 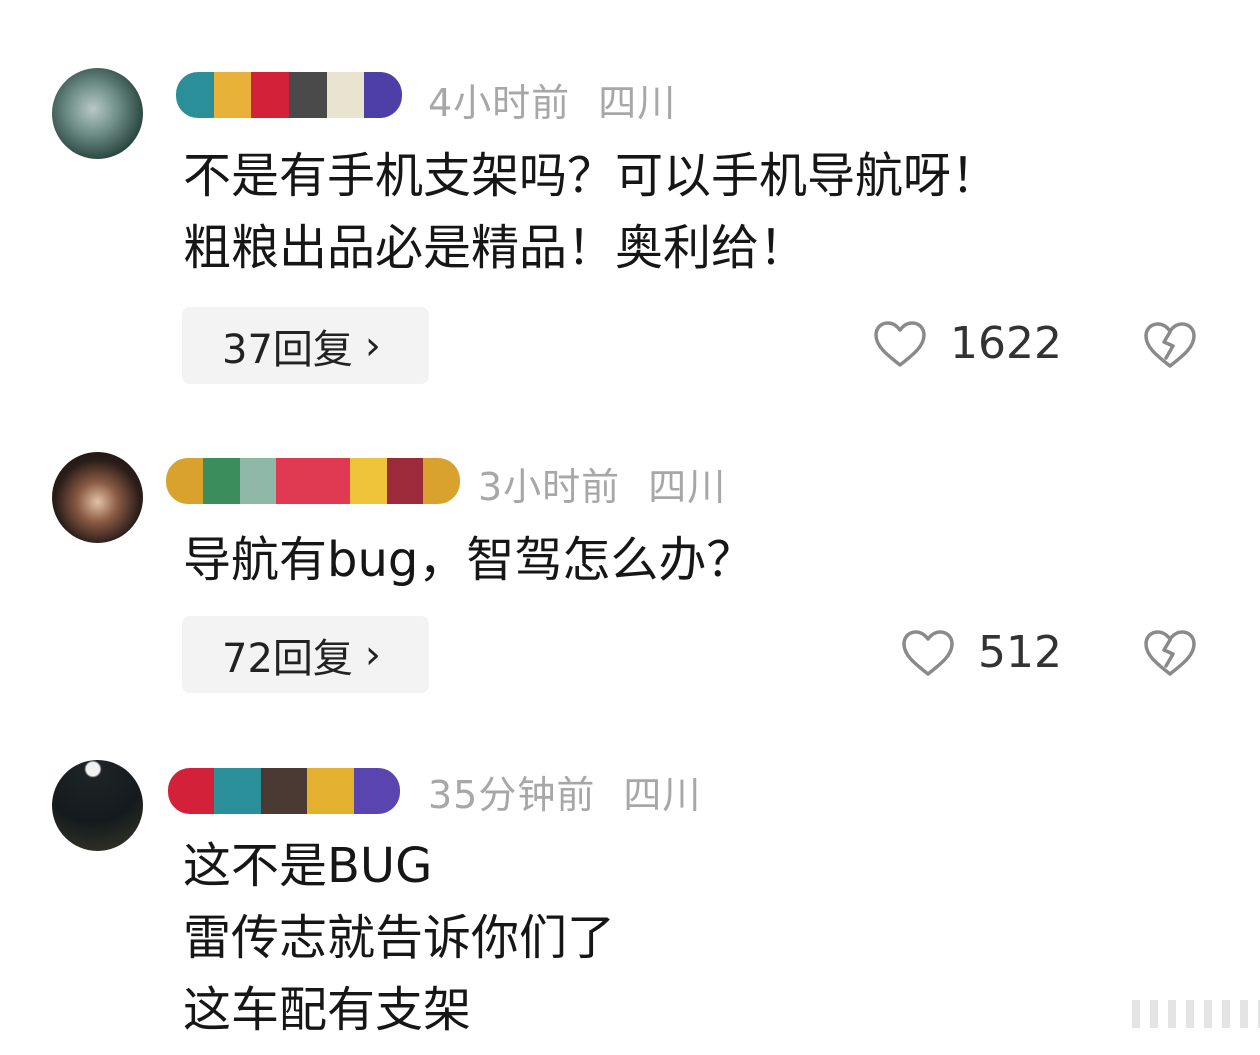 I want to click on view-replies-button: 37回复 ›, so click(x=305, y=345).